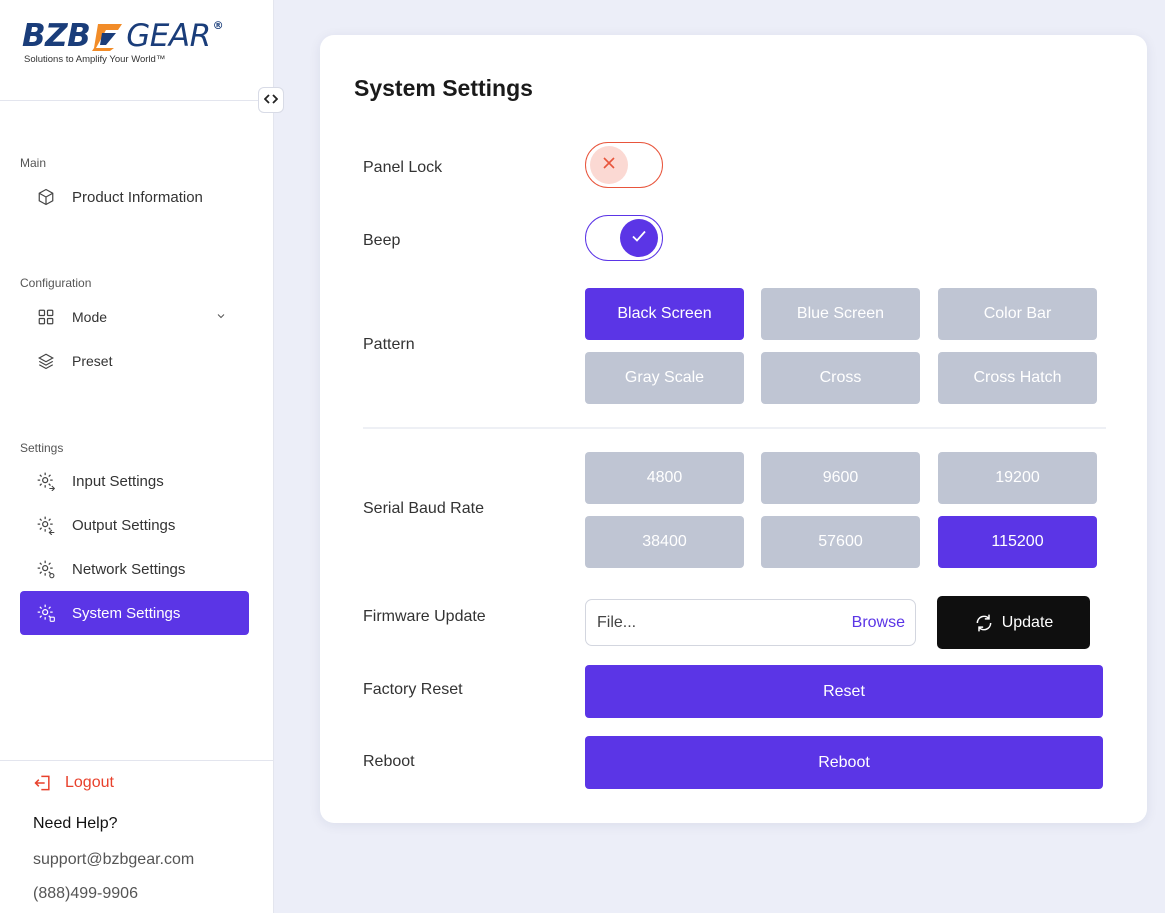 Image resolution: width=1165 pixels, height=913 pixels. What do you see at coordinates (43, 783) in the screenshot?
I see `logout-icon` at bounding box center [43, 783].